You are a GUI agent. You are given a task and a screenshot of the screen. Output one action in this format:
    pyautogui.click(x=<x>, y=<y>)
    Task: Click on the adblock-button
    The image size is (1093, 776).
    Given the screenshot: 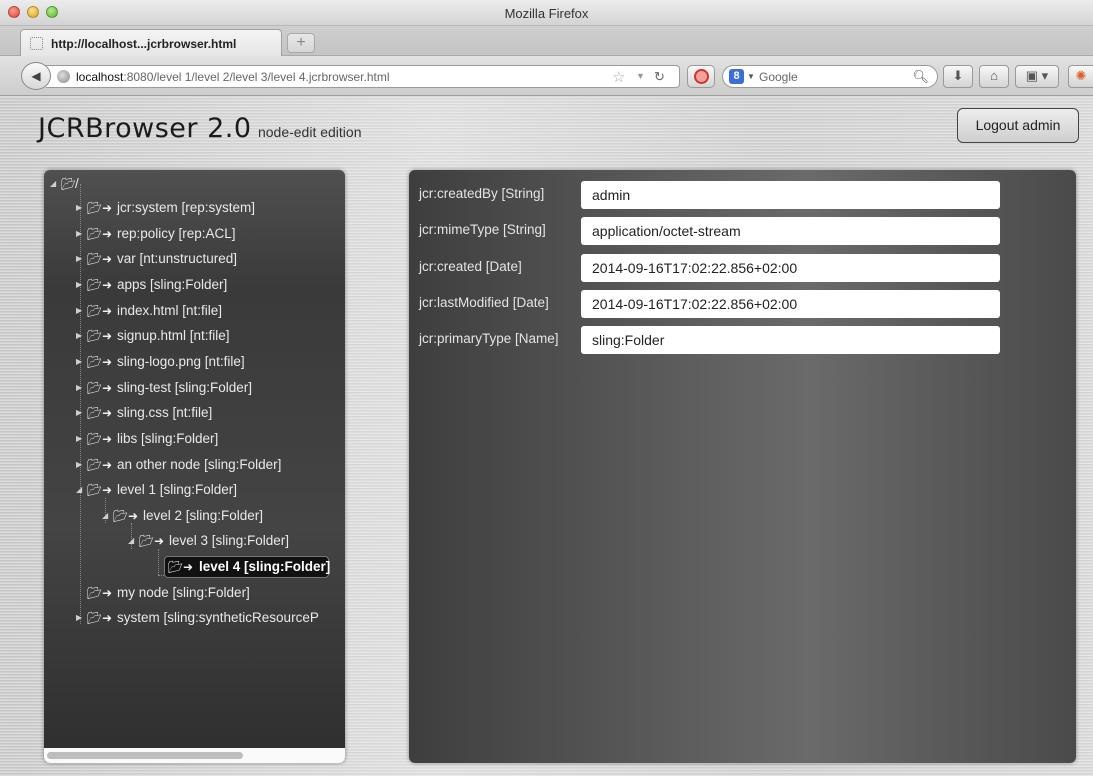 What is the action you would take?
    pyautogui.click(x=701, y=76)
    